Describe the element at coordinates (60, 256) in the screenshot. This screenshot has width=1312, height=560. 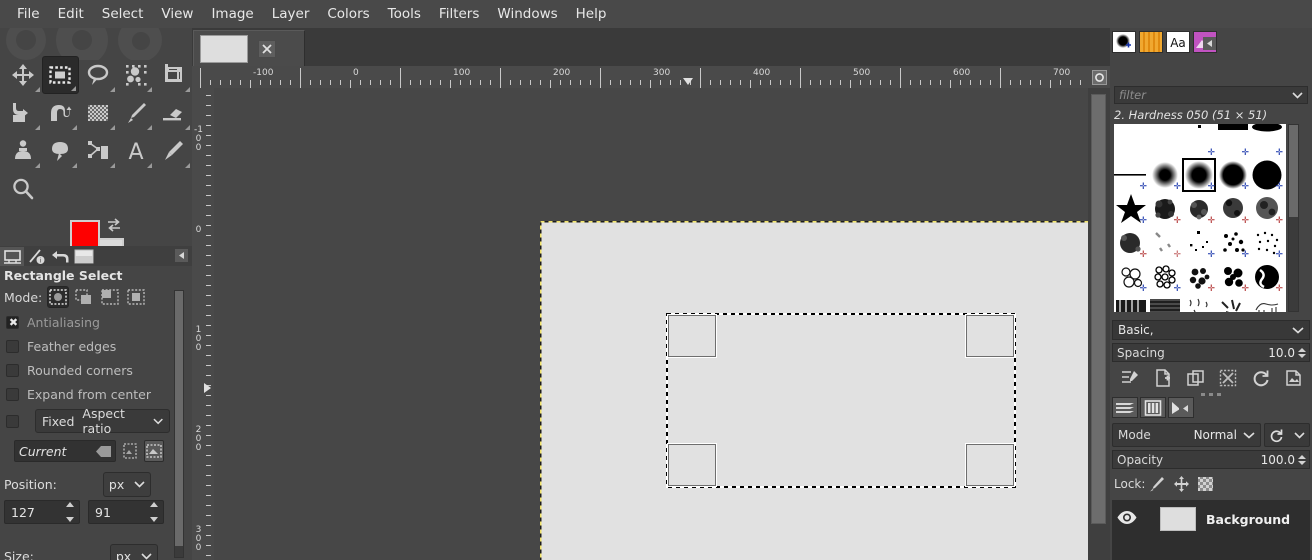
I see `undo-history-tab` at that location.